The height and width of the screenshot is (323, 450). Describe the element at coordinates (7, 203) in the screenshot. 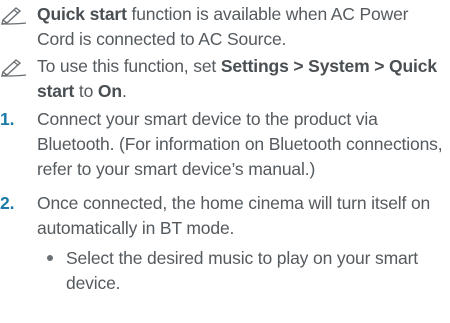

I see `step-number: 2.` at that location.